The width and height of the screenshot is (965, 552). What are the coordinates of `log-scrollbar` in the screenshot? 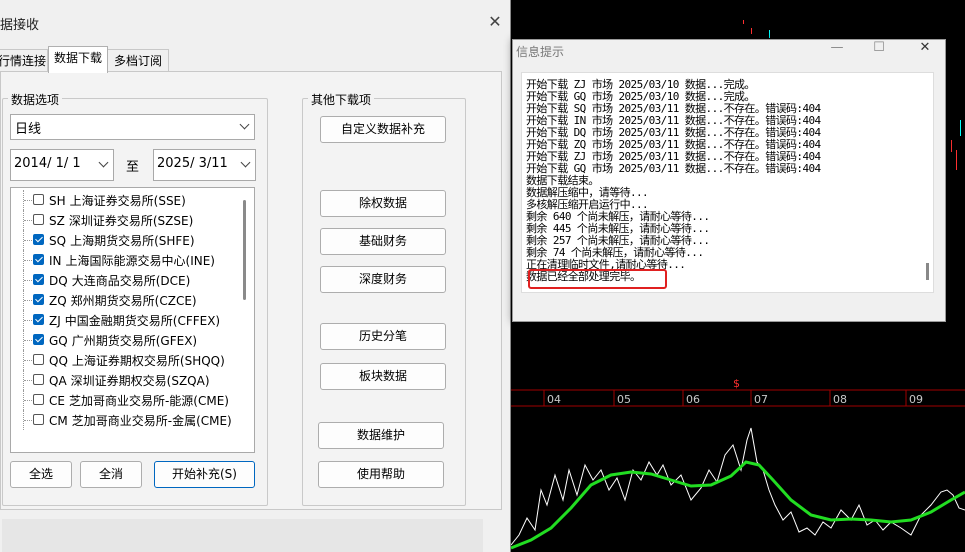 It's located at (927, 271).